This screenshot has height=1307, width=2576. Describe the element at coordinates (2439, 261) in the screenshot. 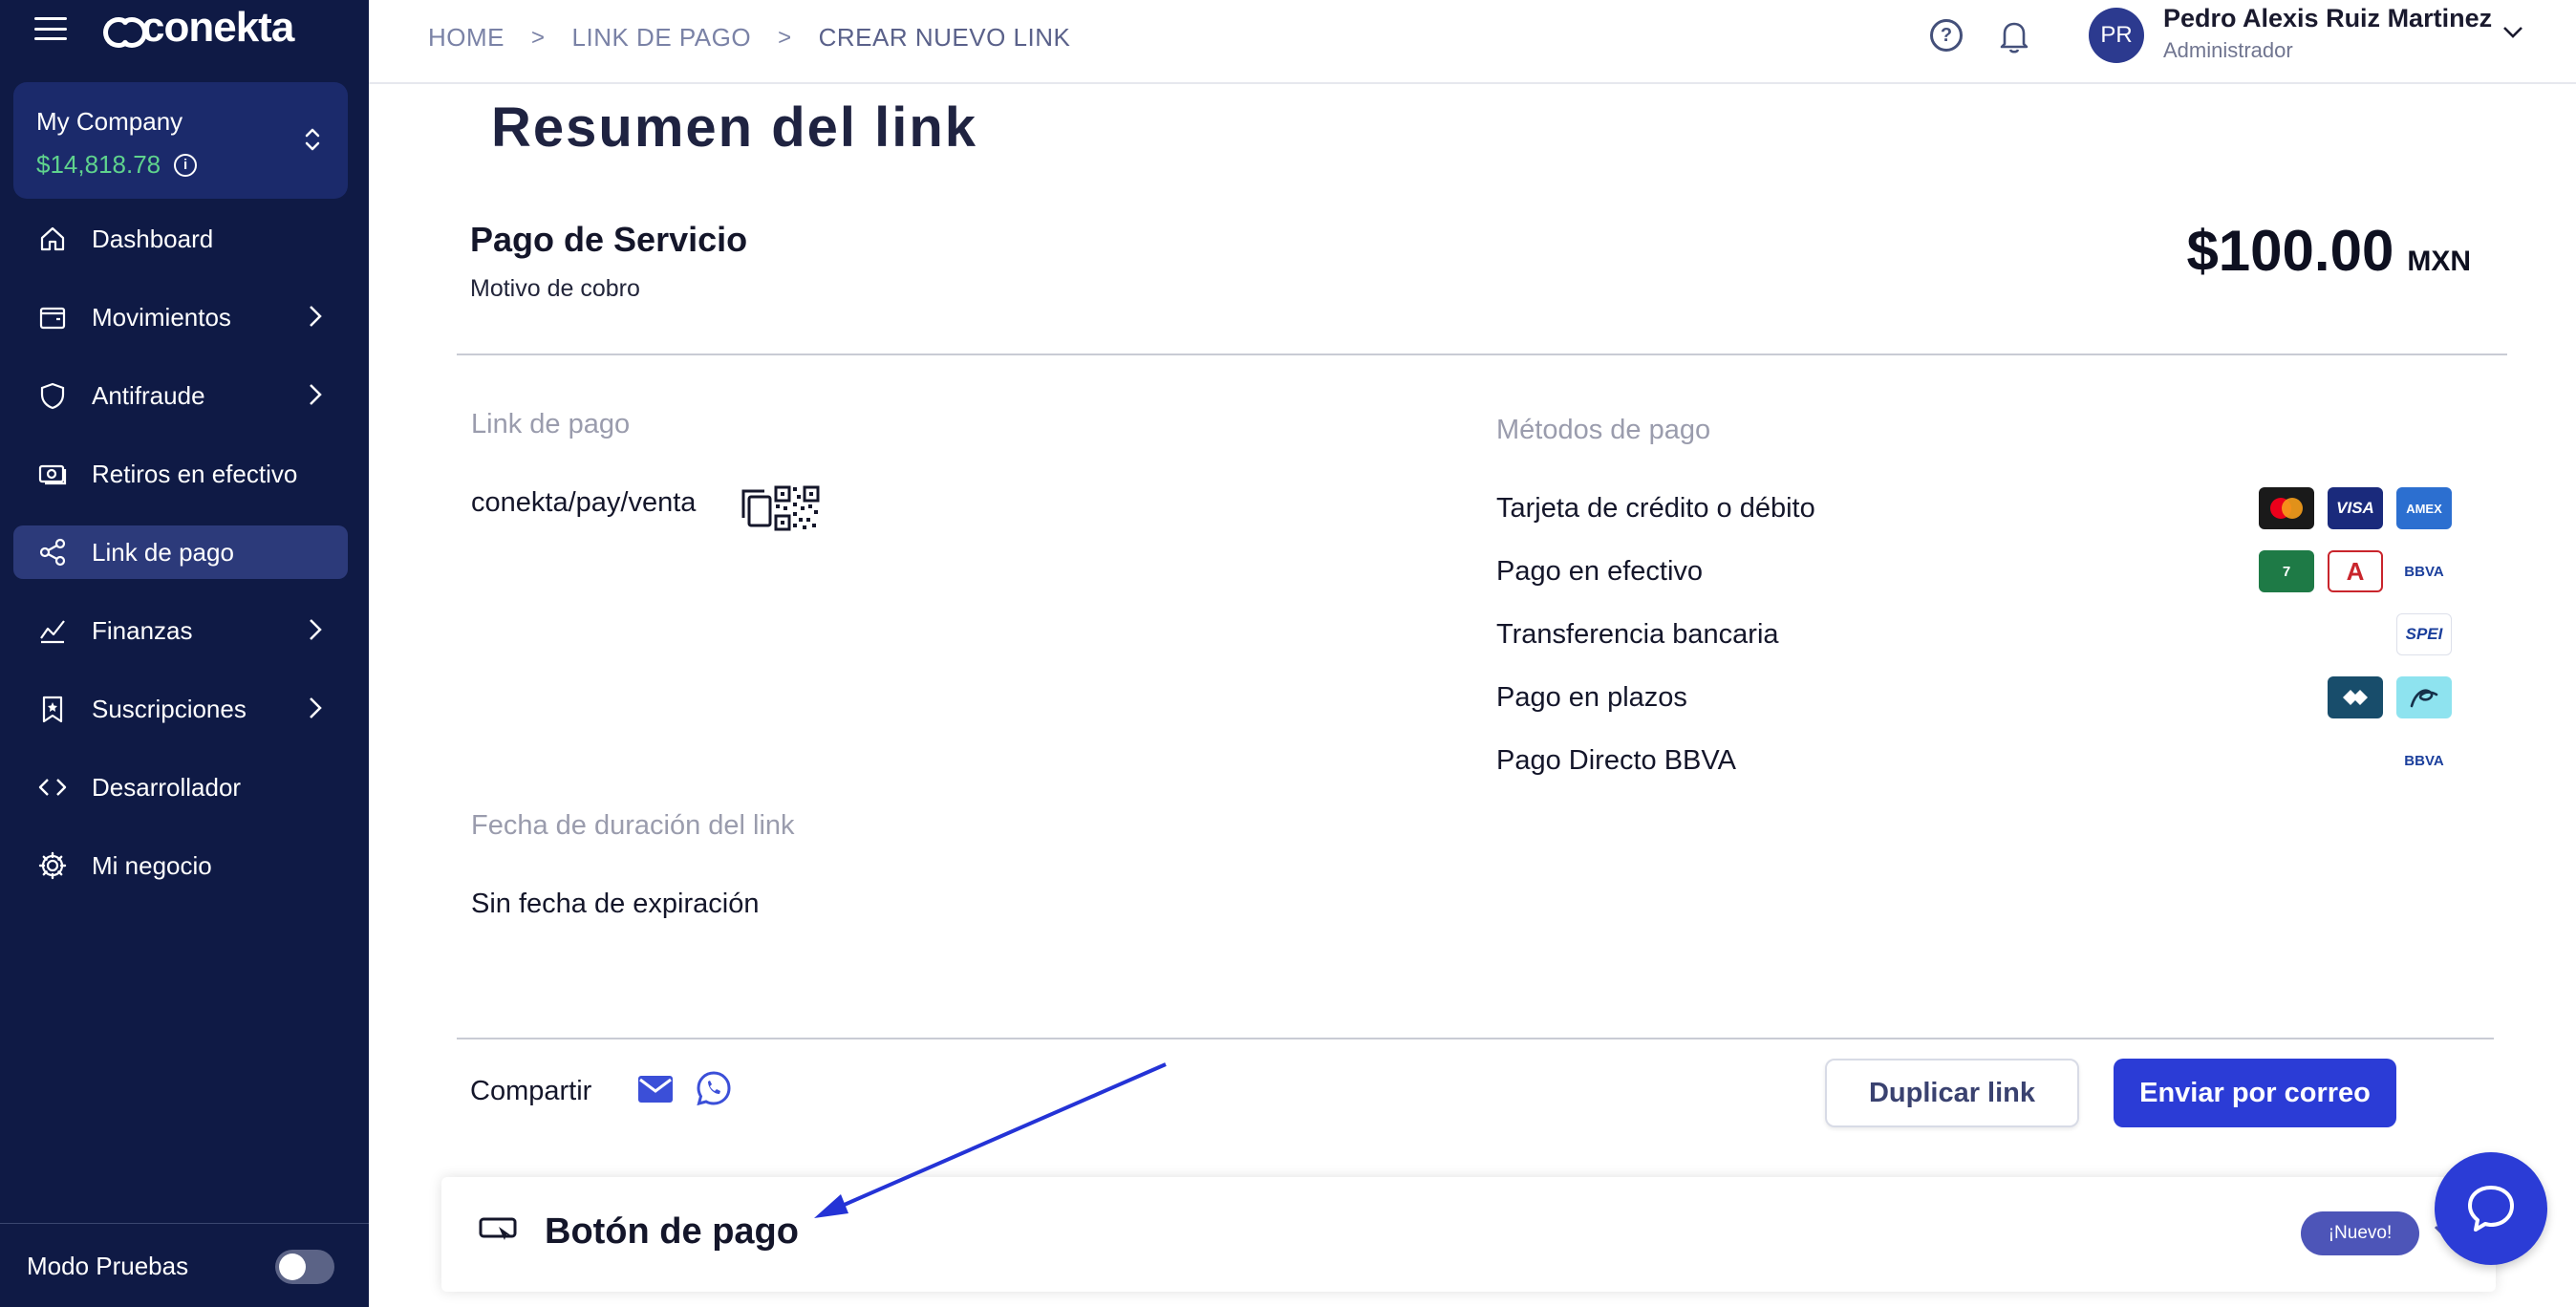

I see `amount-currency: MXN` at that location.